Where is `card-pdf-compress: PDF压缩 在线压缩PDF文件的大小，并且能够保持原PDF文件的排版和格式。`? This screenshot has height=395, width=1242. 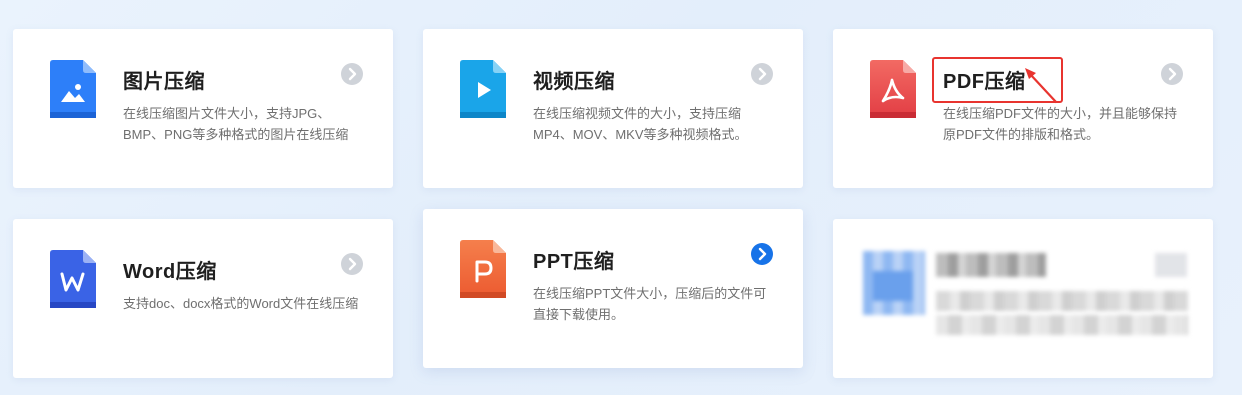 card-pdf-compress: PDF压缩 在线压缩PDF文件的大小，并且能够保持原PDF文件的排版和格式。 is located at coordinates (1023, 108).